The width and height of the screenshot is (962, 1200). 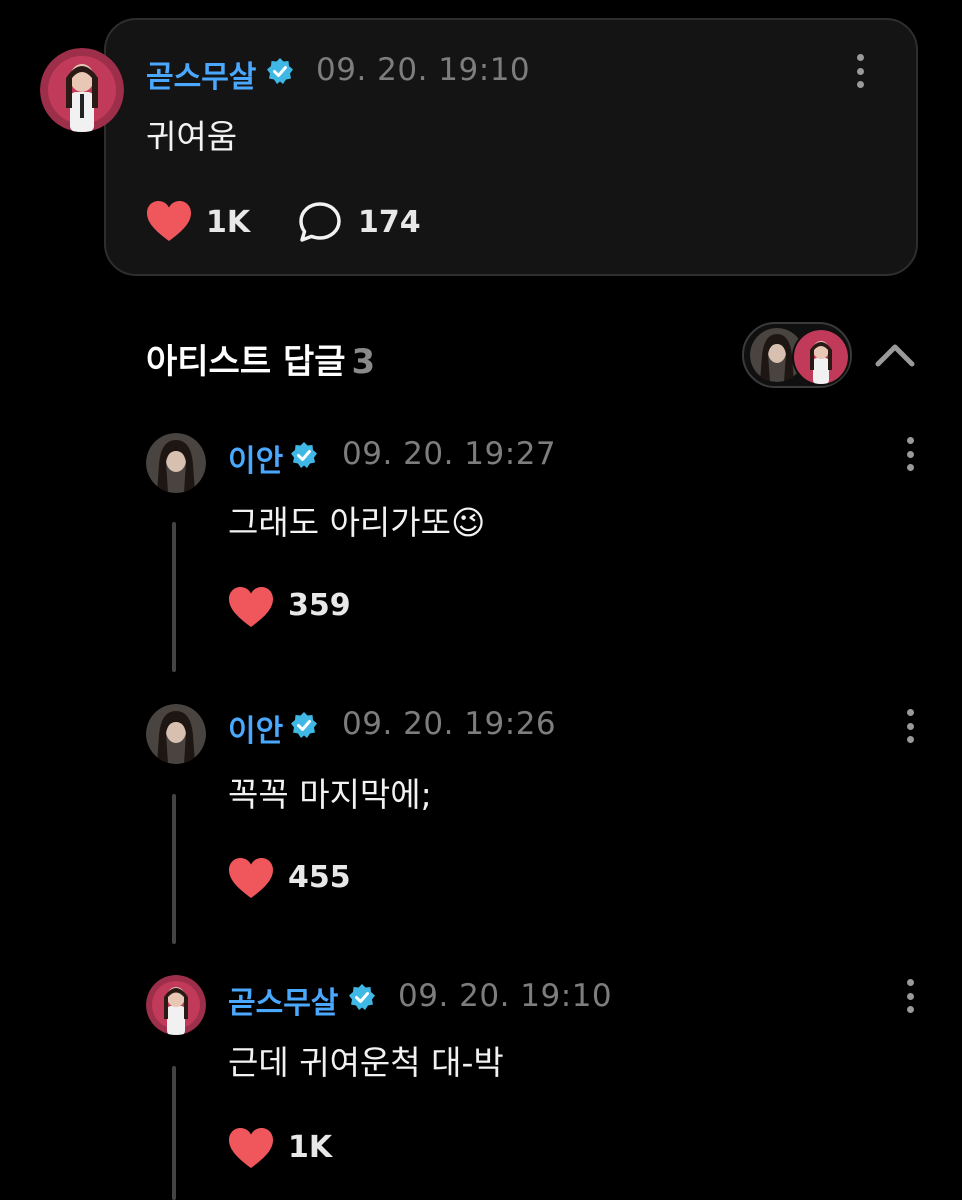 I want to click on reply-3-avatar, so click(x=176, y=1005).